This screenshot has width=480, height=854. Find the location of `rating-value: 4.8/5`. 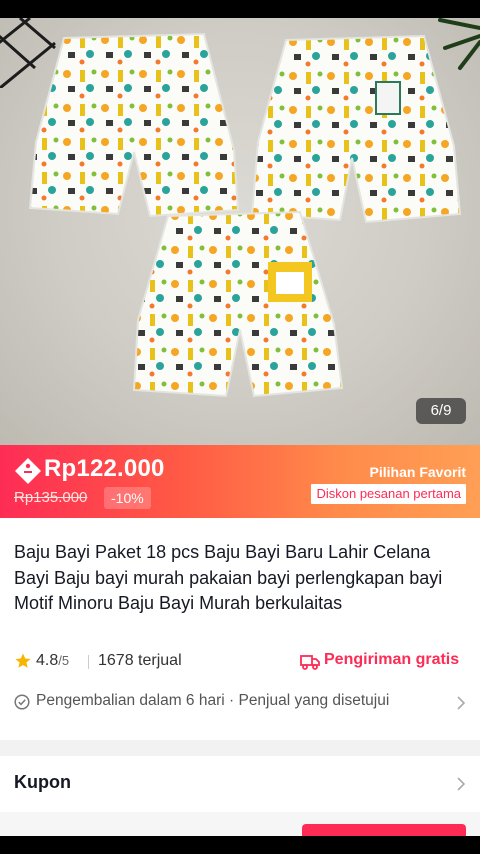

rating-value: 4.8/5 is located at coordinates (52, 661).